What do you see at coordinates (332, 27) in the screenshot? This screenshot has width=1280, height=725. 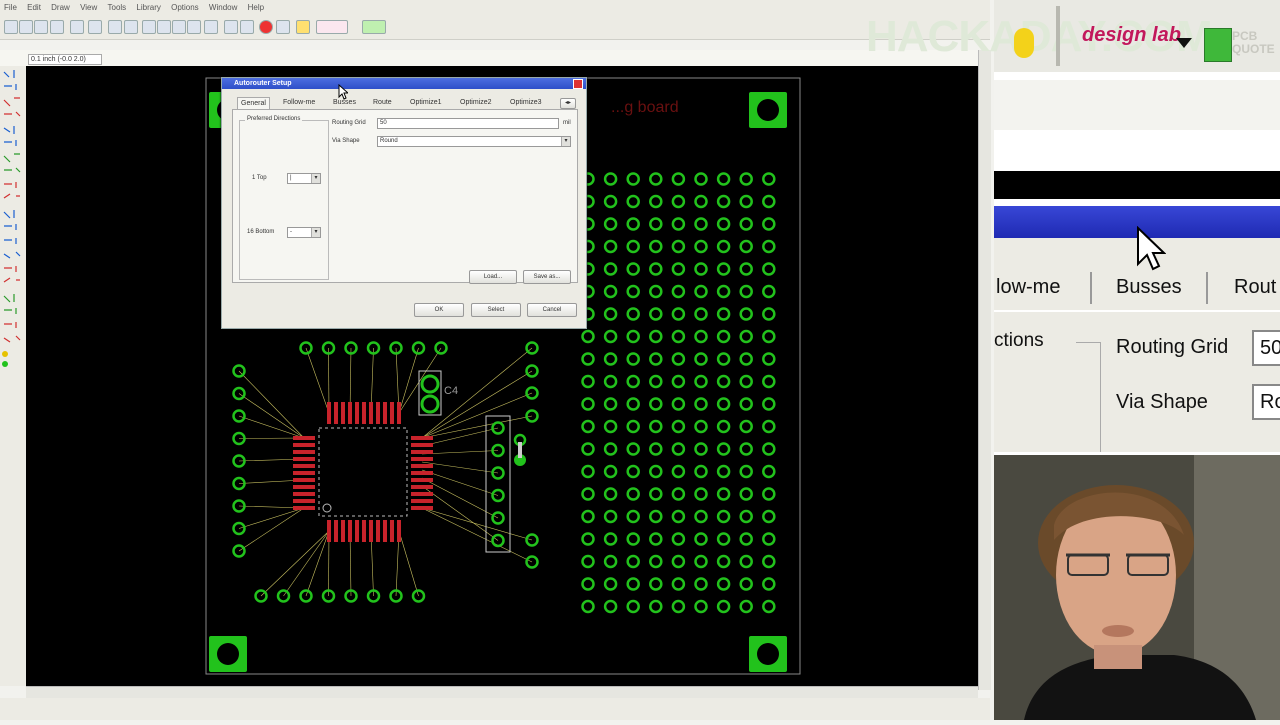 I see `design-lab-logo-icon` at bounding box center [332, 27].